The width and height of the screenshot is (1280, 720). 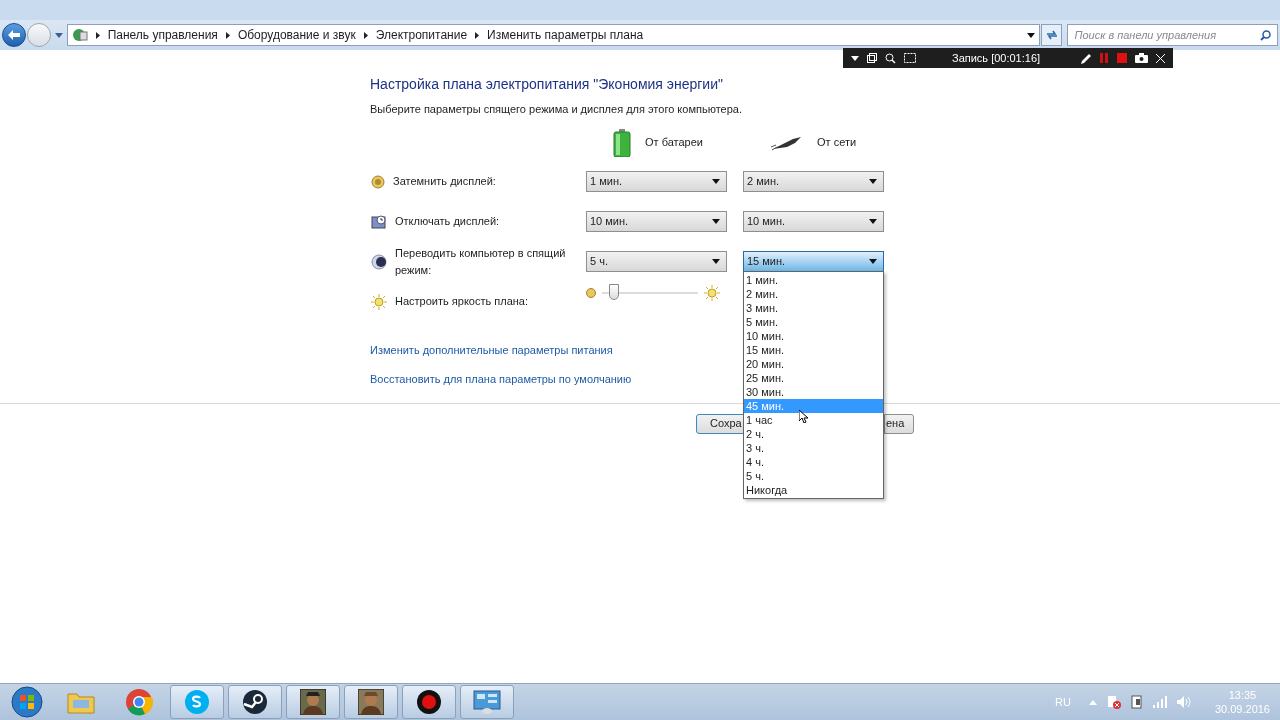 I want to click on camera-icon, so click(x=1141, y=58).